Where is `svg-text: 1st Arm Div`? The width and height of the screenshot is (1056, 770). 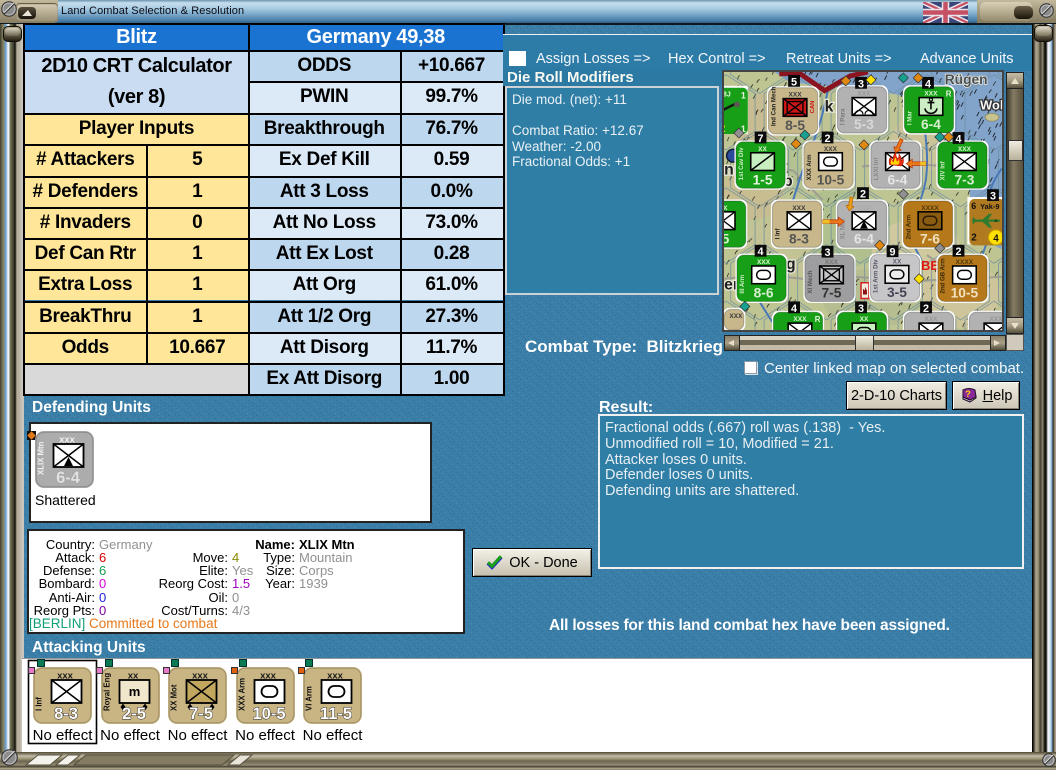
svg-text: 1st Arm Div is located at coordinates (875, 276).